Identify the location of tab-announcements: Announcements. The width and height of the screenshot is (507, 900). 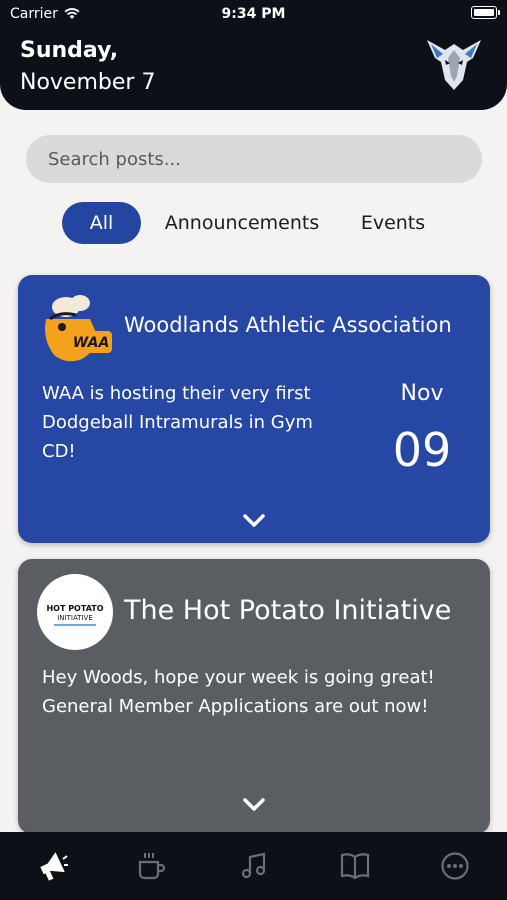
(242, 223).